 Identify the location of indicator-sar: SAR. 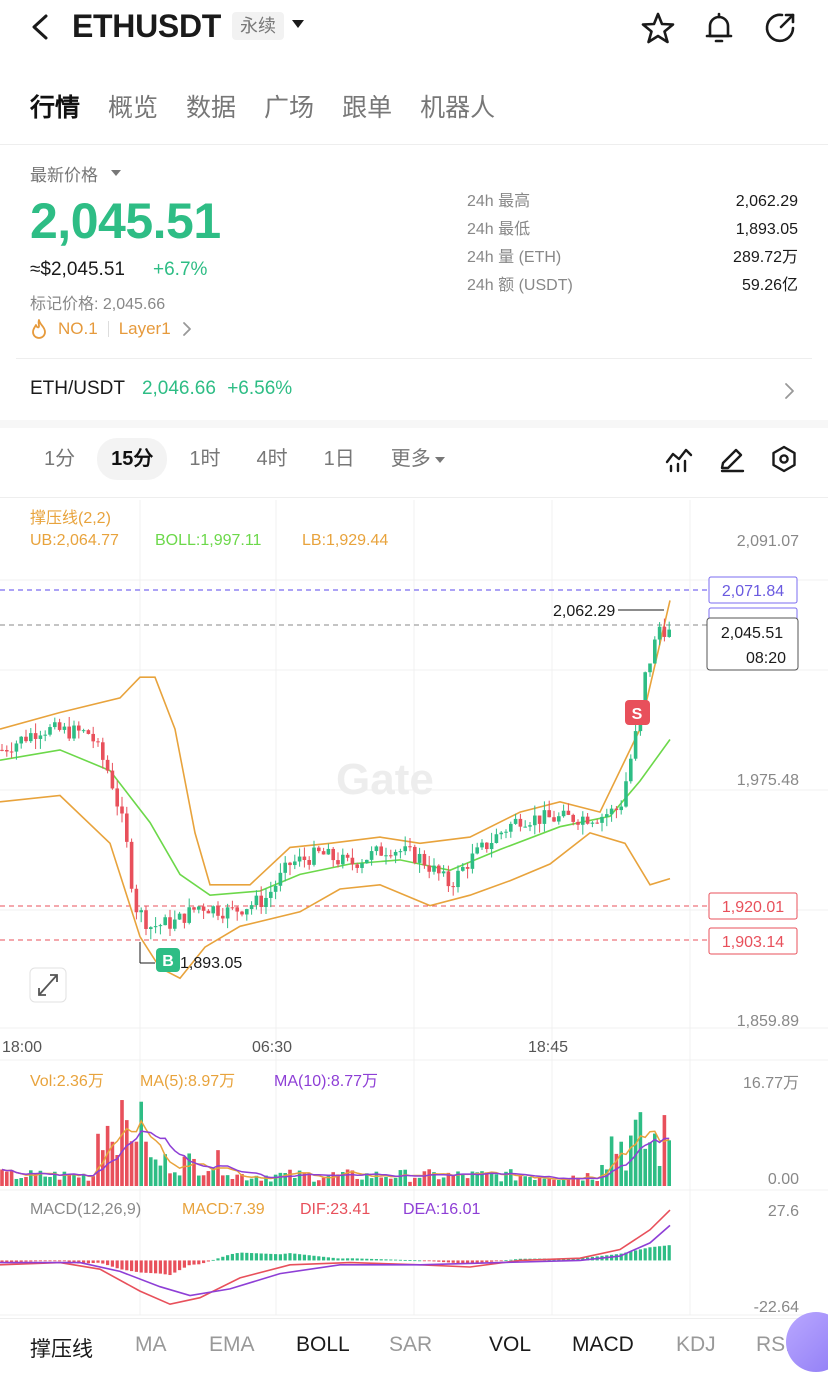
(410, 1345).